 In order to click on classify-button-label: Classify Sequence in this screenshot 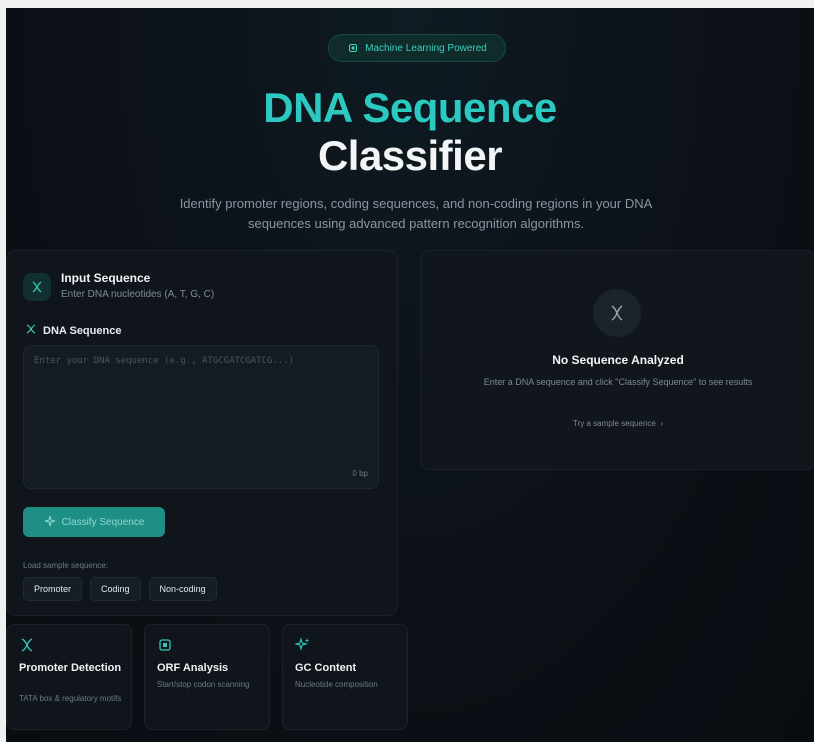, I will do `click(103, 522)`.